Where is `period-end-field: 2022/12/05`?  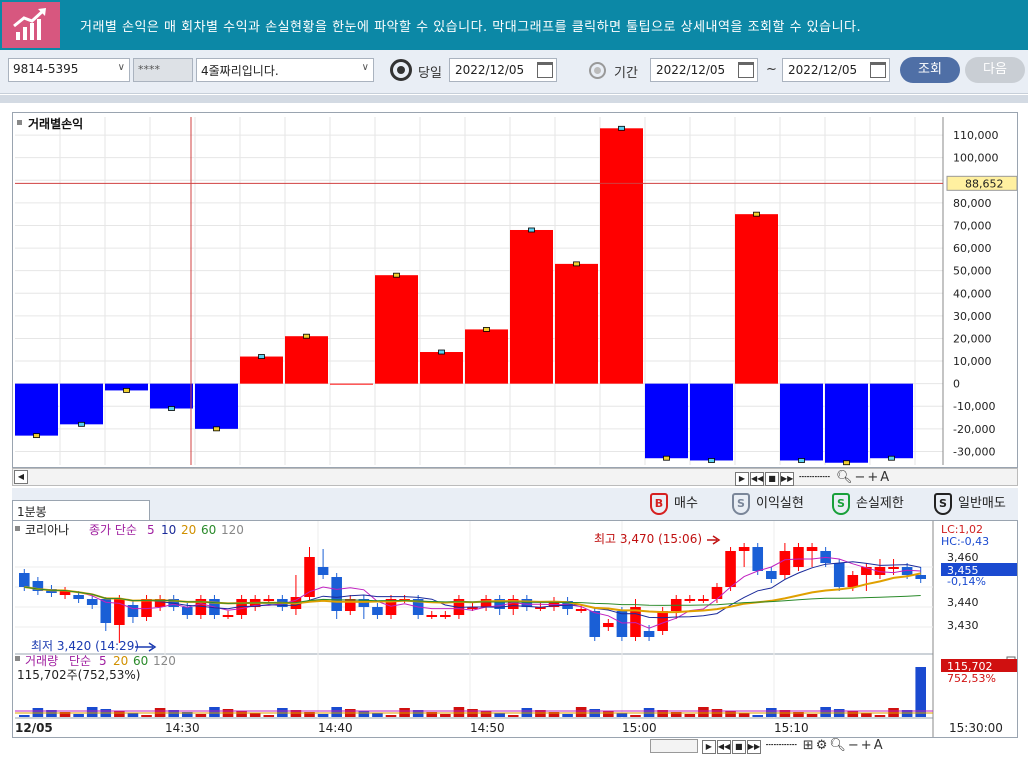 period-end-field: 2022/12/05 is located at coordinates (836, 70).